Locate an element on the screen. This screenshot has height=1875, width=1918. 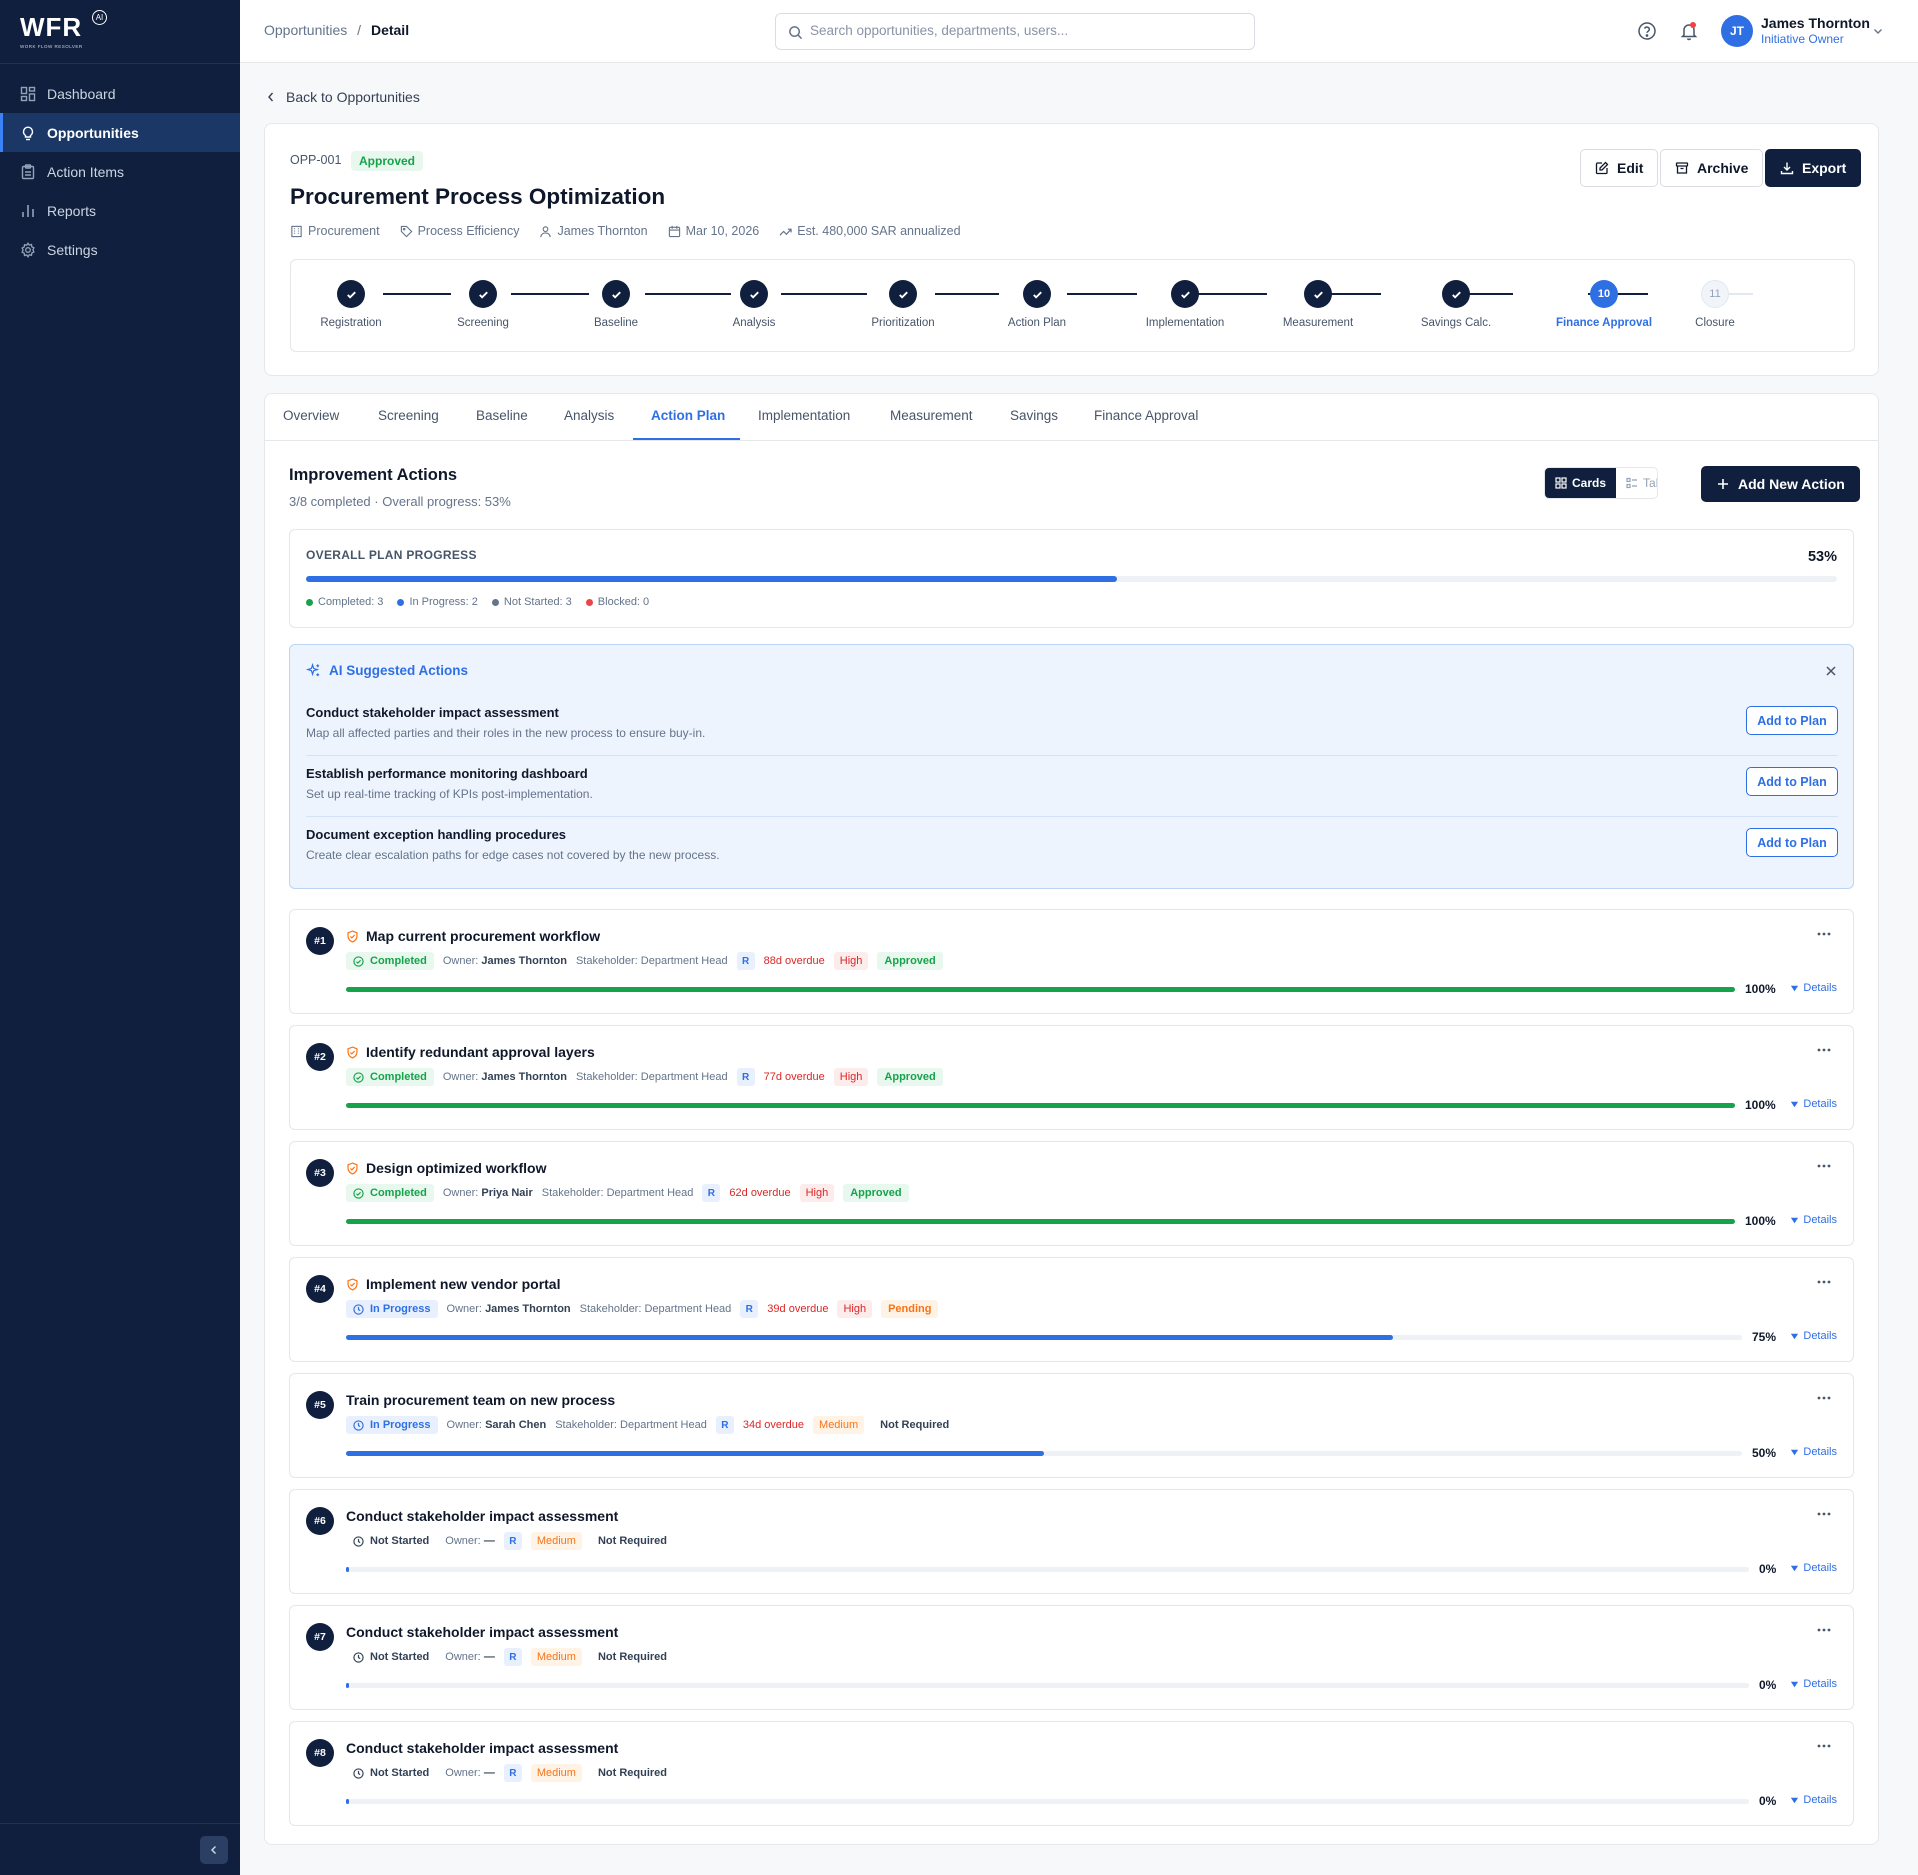
owner-field: Owner: James Thornton is located at coordinates (504, 961).